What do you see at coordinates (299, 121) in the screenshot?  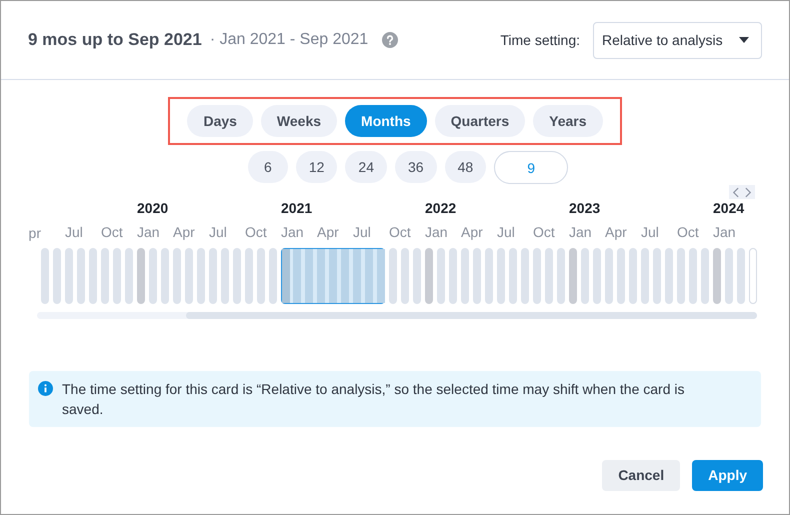 I see `granularity-tab: Weeks` at bounding box center [299, 121].